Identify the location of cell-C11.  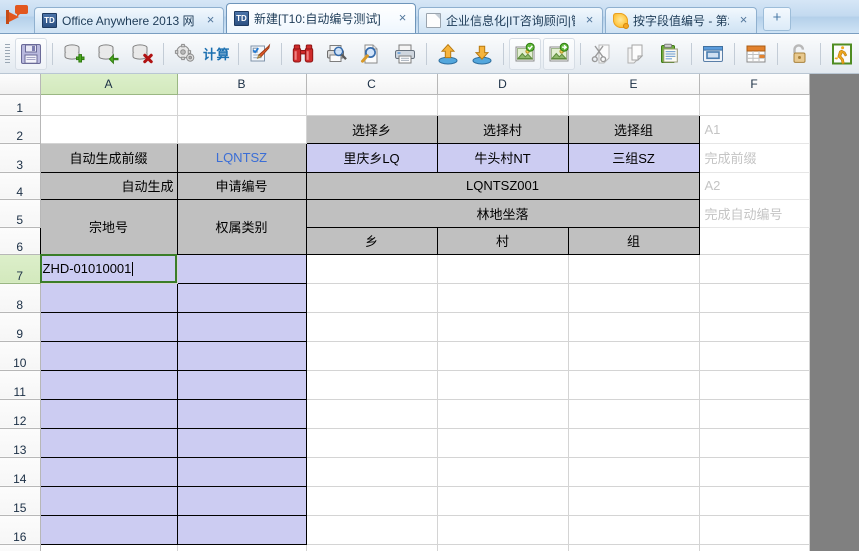
(372, 385).